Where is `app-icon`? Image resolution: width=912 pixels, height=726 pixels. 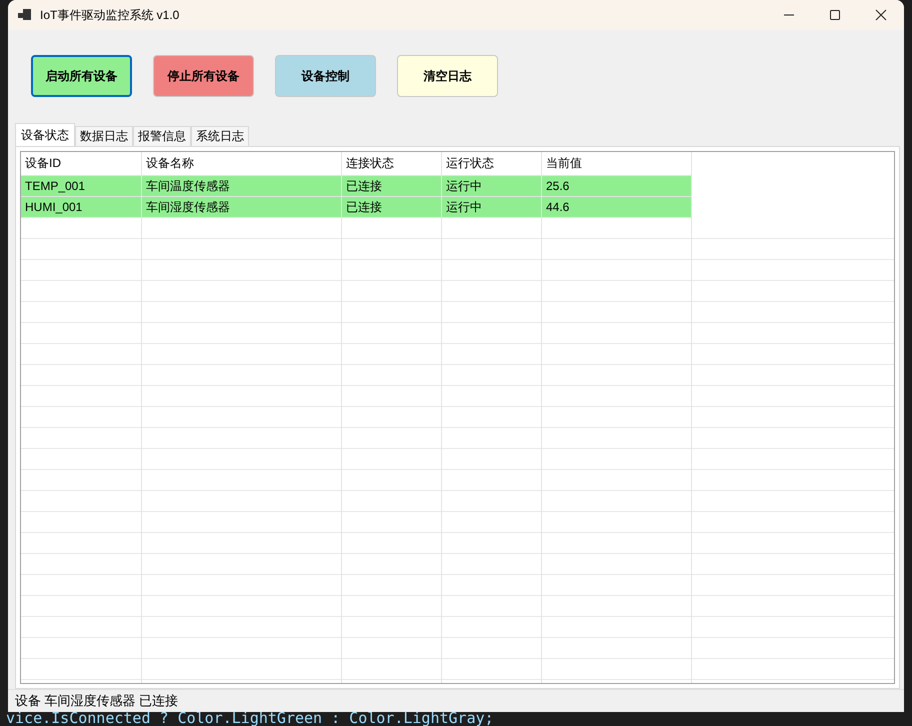 app-icon is located at coordinates (25, 15).